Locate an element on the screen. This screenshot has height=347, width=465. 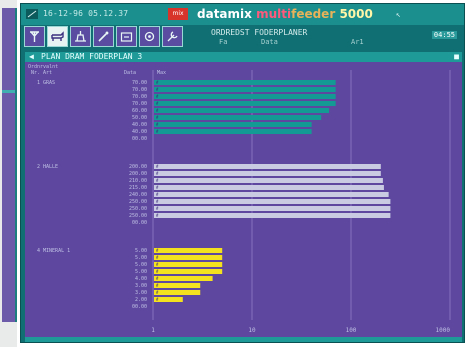
cow-tool-button is located at coordinates (57, 36).